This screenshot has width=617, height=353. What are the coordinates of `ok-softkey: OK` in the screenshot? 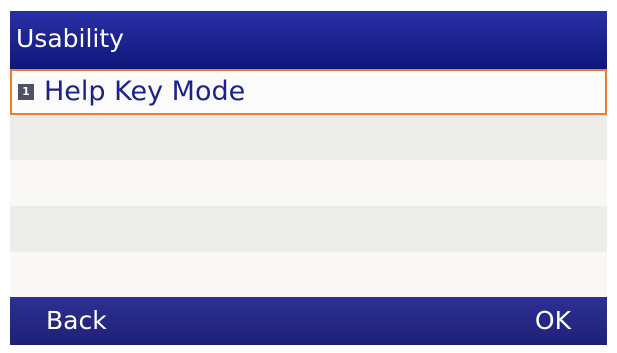 It's located at (553, 321).